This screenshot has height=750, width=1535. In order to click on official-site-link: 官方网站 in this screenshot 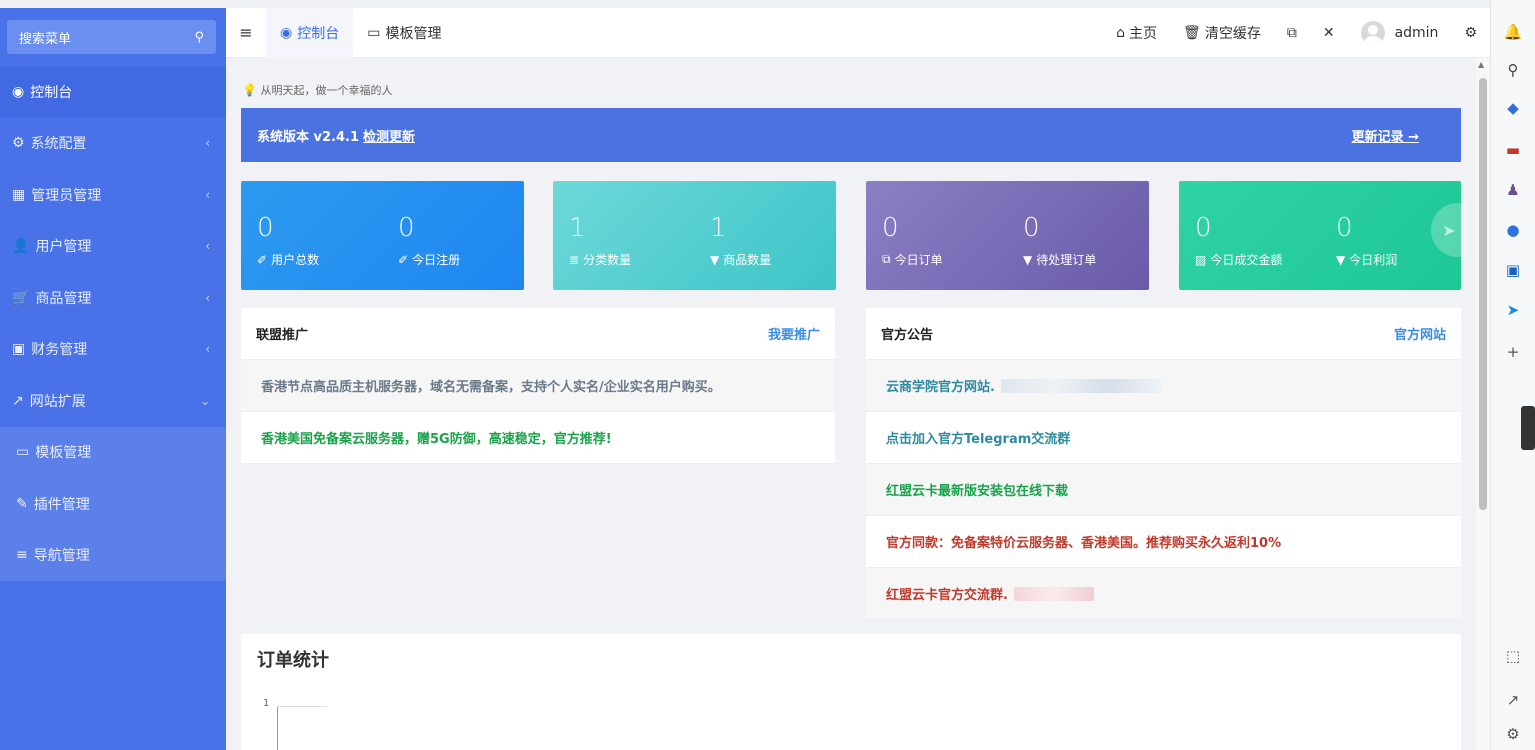, I will do `click(1420, 333)`.